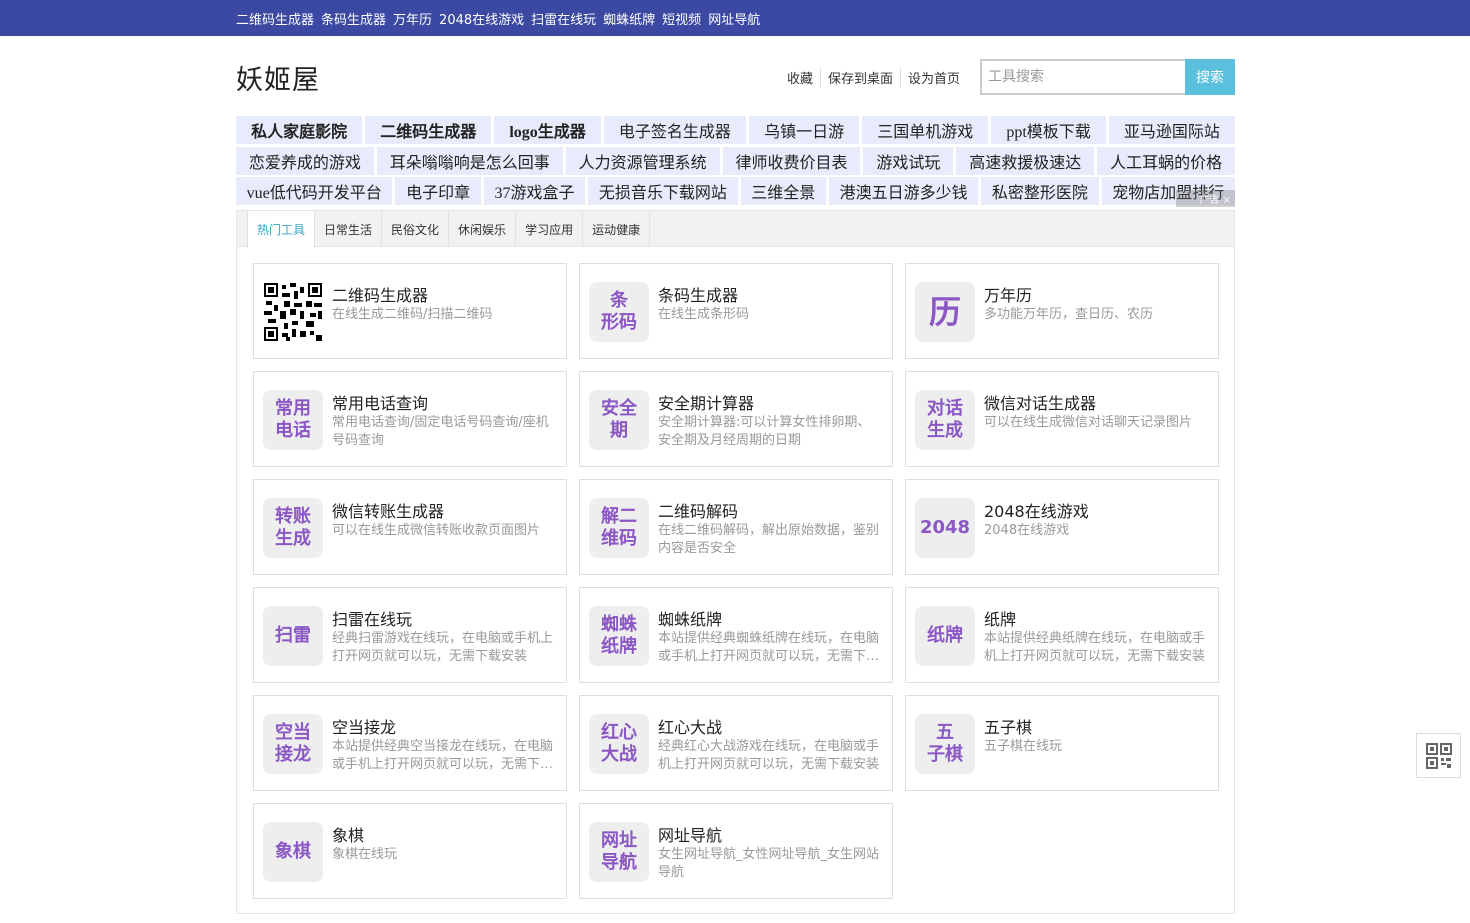 The width and height of the screenshot is (1470, 923). I want to click on tab-daily-life: 日常生活, so click(349, 229).